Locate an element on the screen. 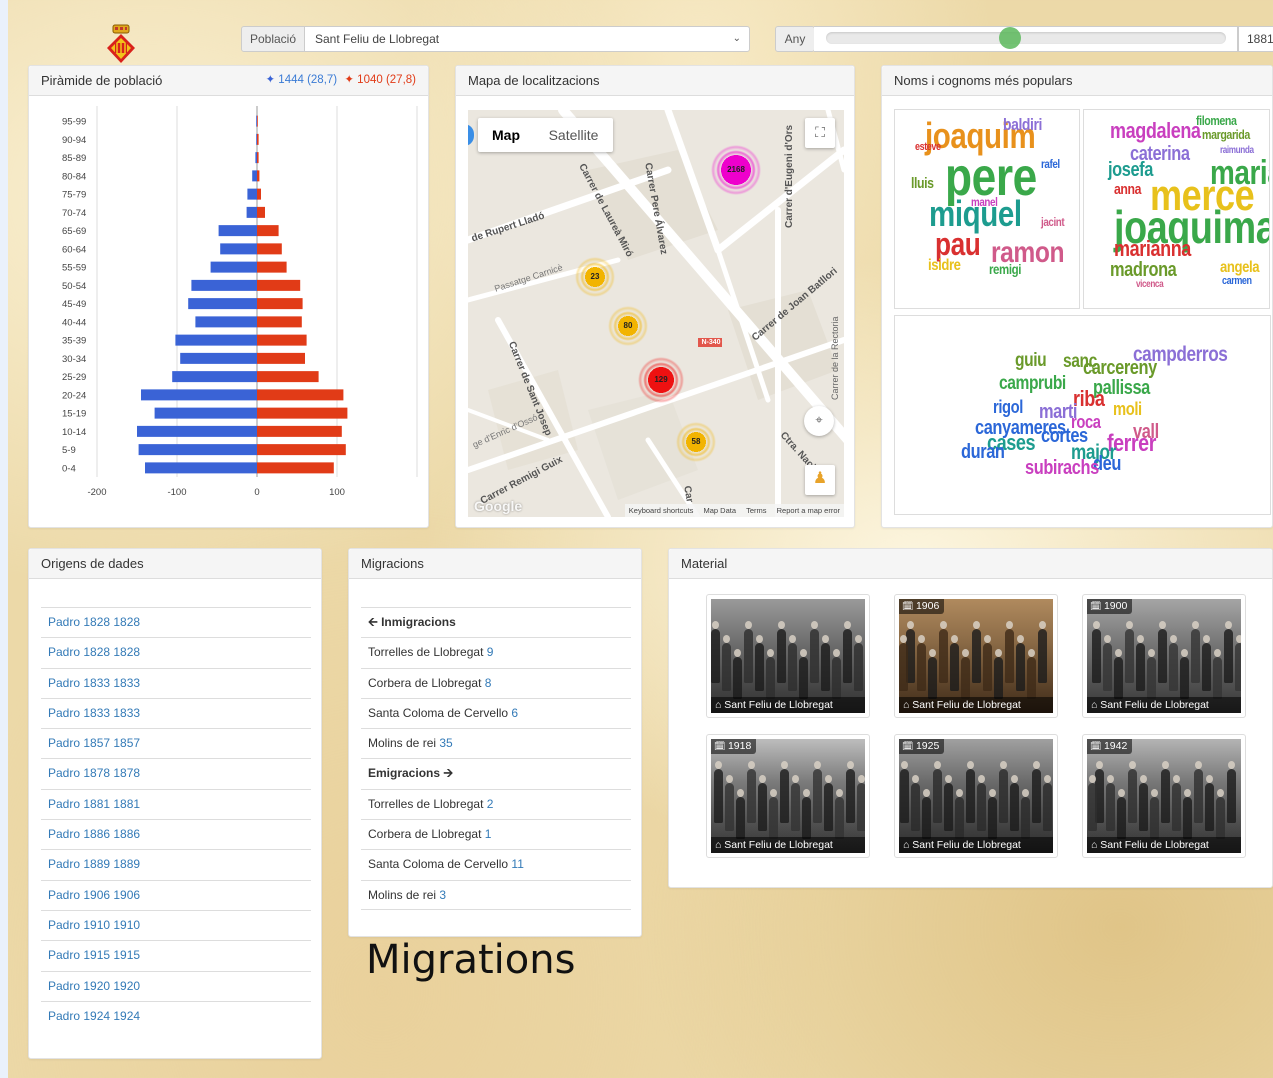  photo-year: 1925 is located at coordinates (927, 746).